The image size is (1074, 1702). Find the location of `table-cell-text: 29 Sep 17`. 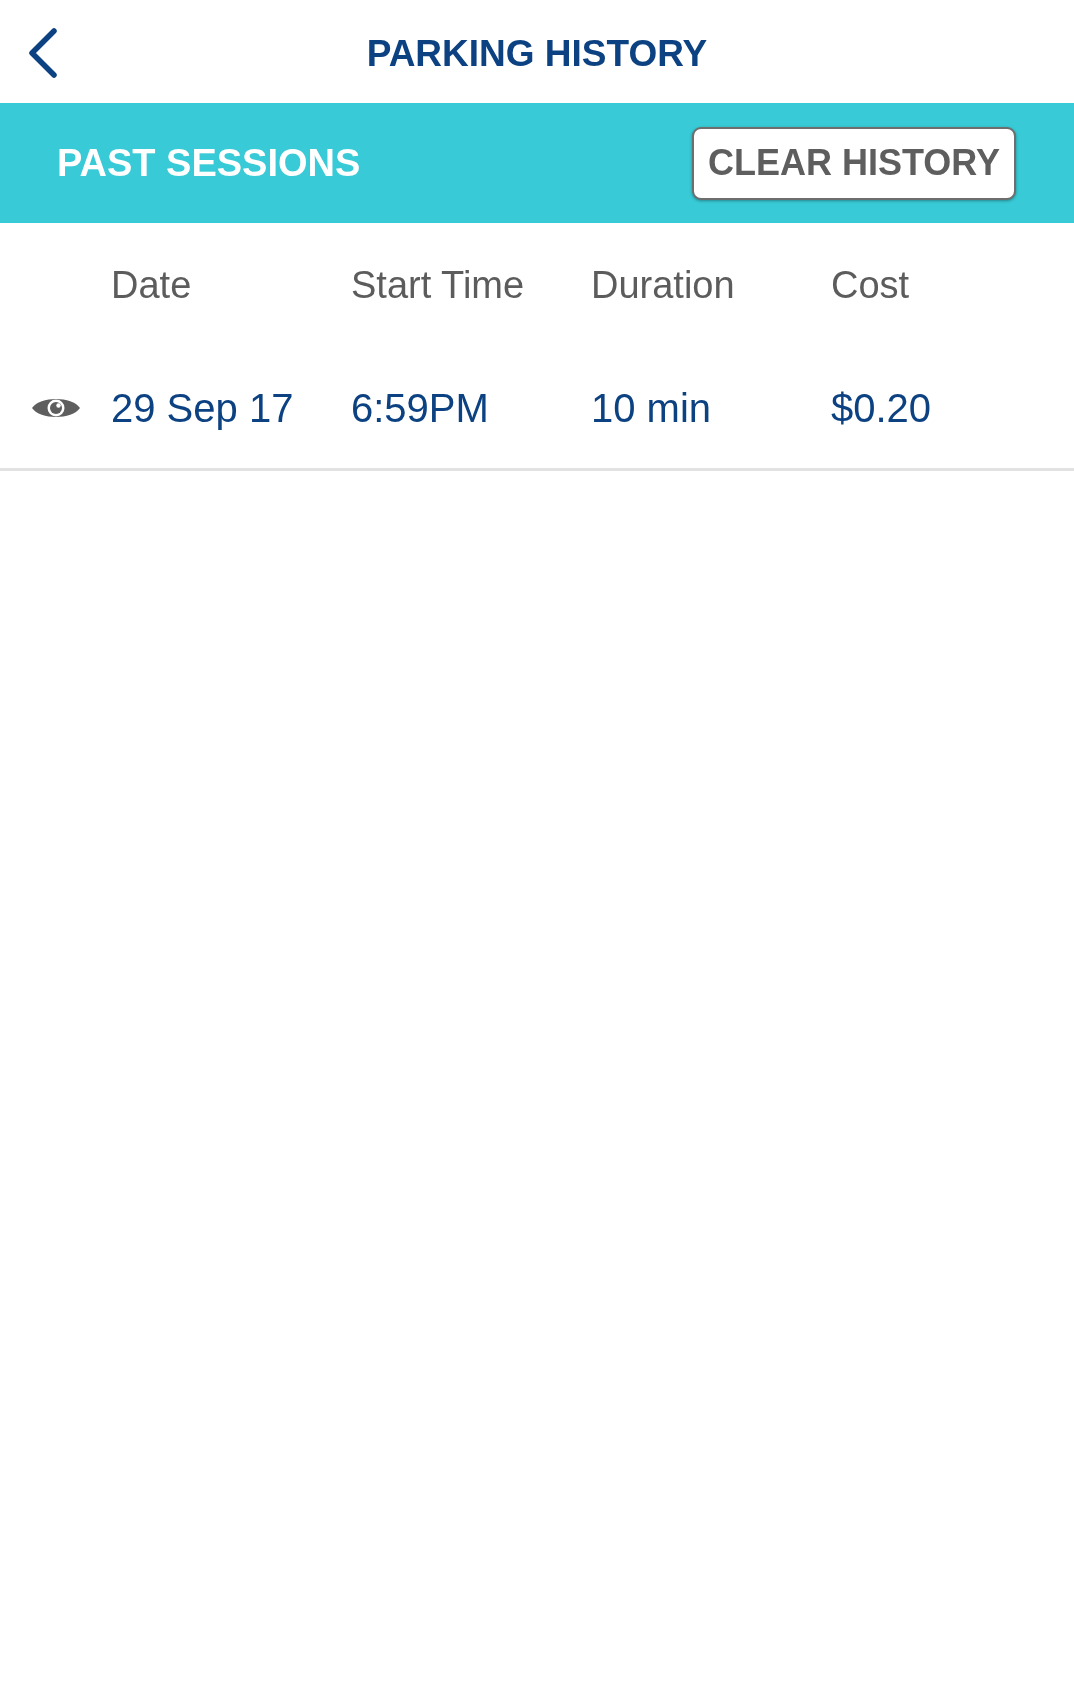

table-cell-text: 29 Sep 17 is located at coordinates (203, 408).